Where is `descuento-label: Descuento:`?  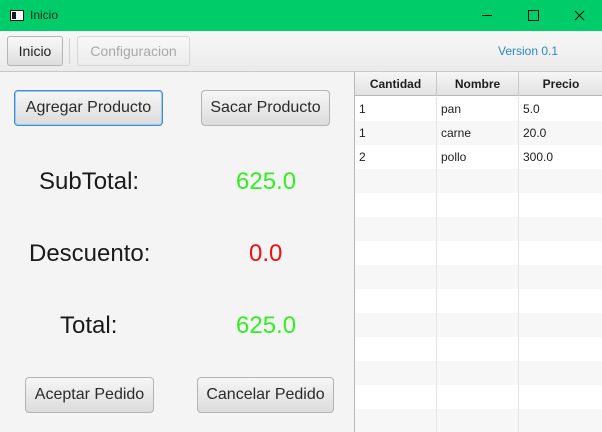
descuento-label: Descuento: is located at coordinates (90, 253).